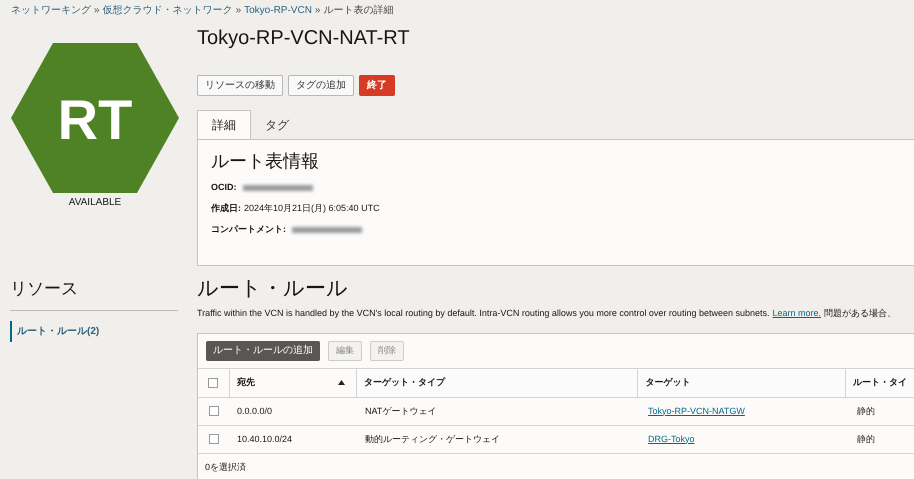  I want to click on selection-count: 0を選択済, so click(225, 467).